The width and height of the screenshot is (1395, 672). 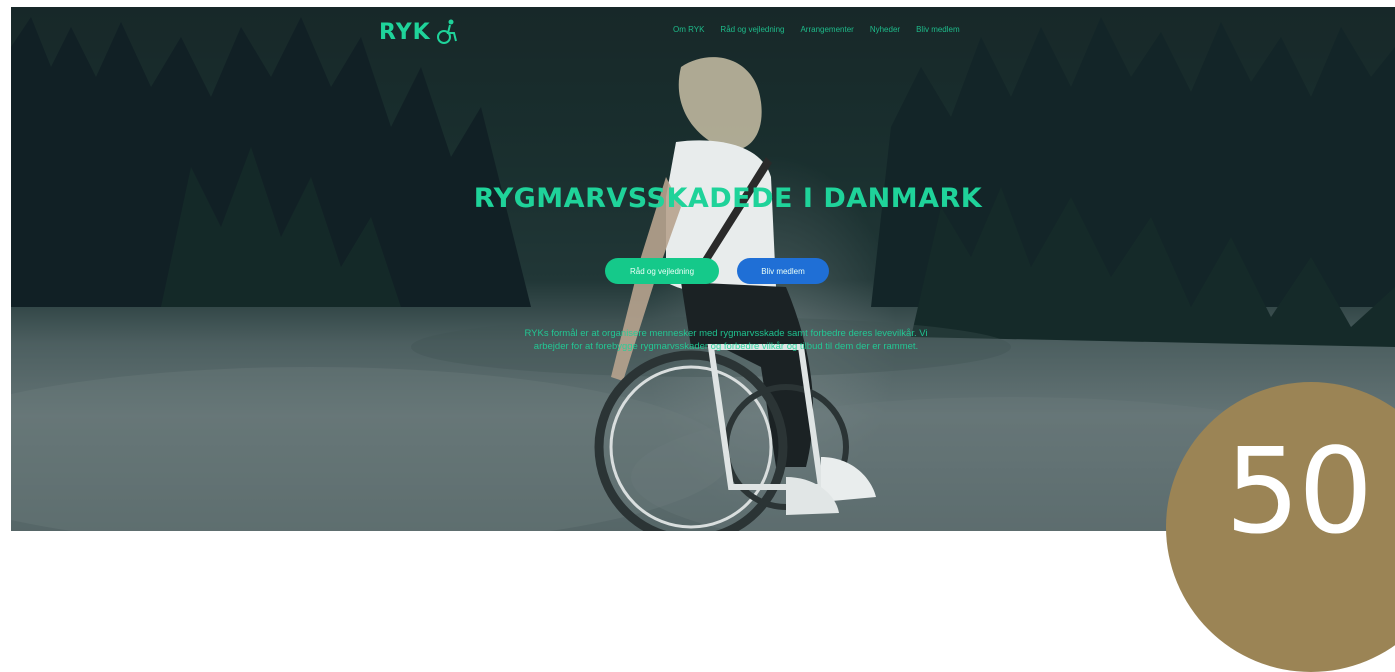 What do you see at coordinates (662, 271) in the screenshot?
I see `advice-button: Råd og vejledning` at bounding box center [662, 271].